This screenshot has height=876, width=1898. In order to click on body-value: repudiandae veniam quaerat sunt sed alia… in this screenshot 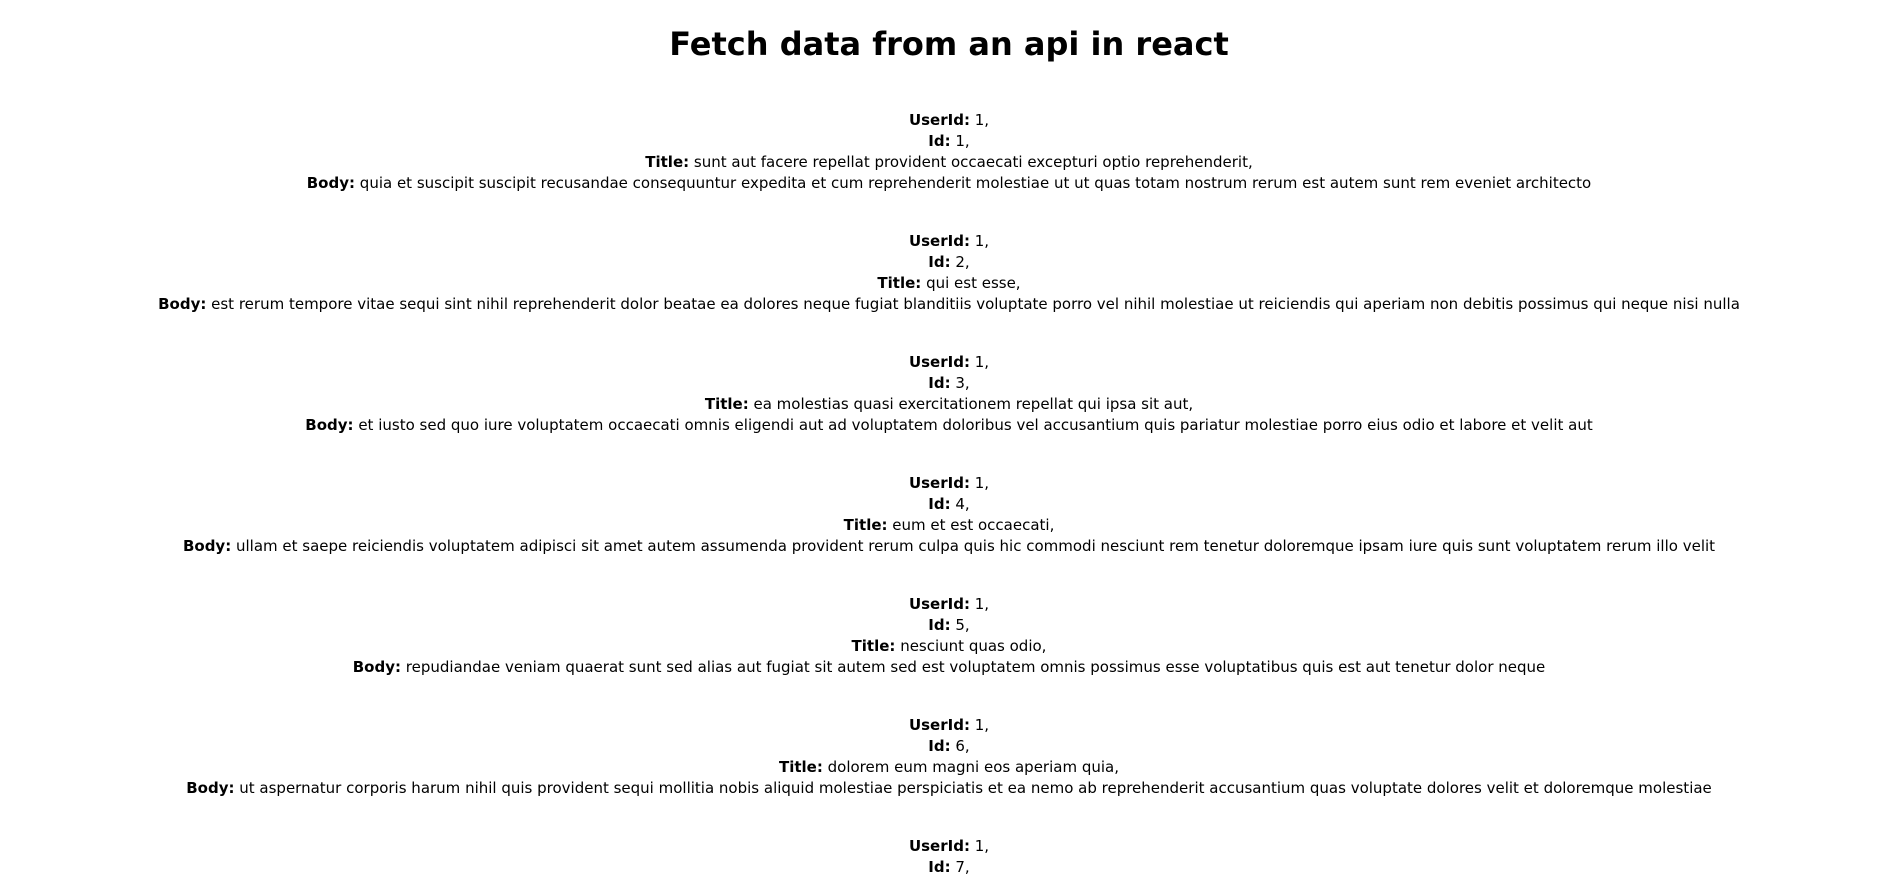, I will do `click(975, 667)`.